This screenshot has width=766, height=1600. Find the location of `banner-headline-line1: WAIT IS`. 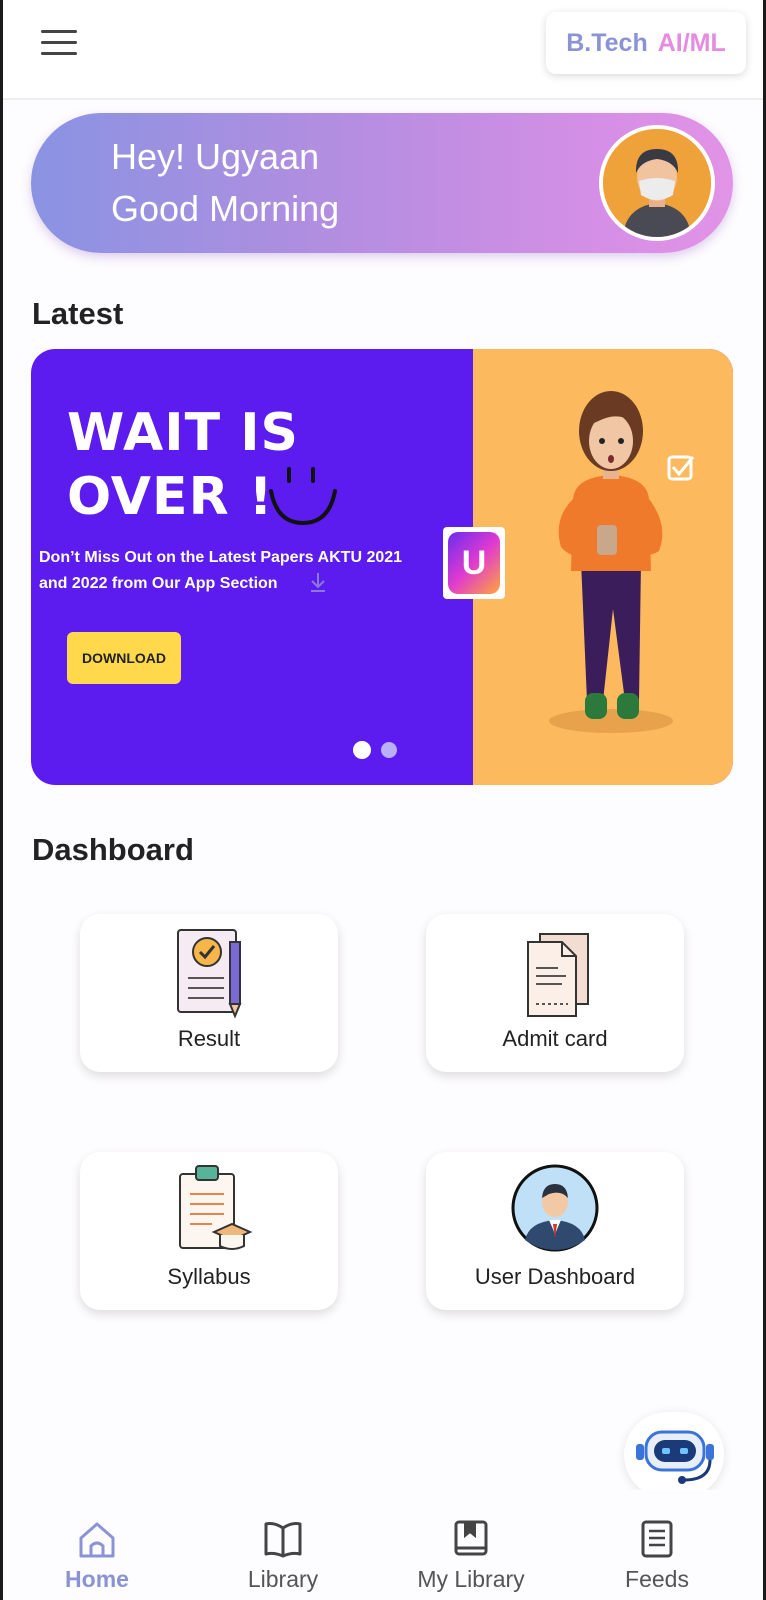

banner-headline-line1: WAIT IS is located at coordinates (183, 433).